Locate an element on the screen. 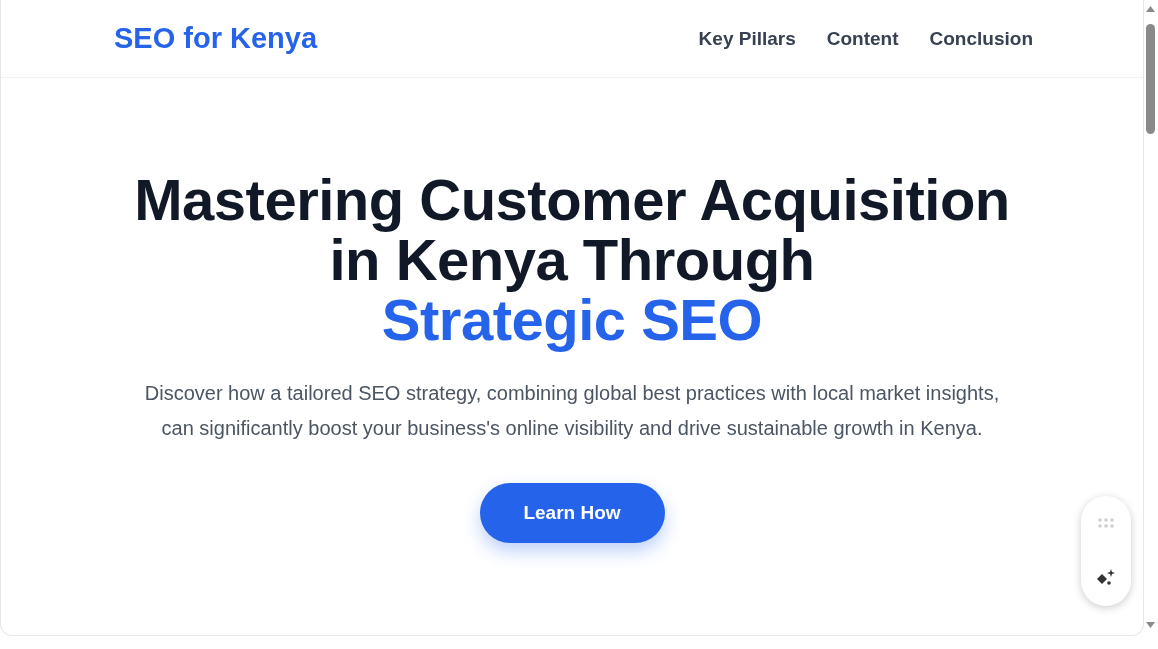 Image resolution: width=1158 pixels, height=649 pixels. nav-link: Content is located at coordinates (862, 38).